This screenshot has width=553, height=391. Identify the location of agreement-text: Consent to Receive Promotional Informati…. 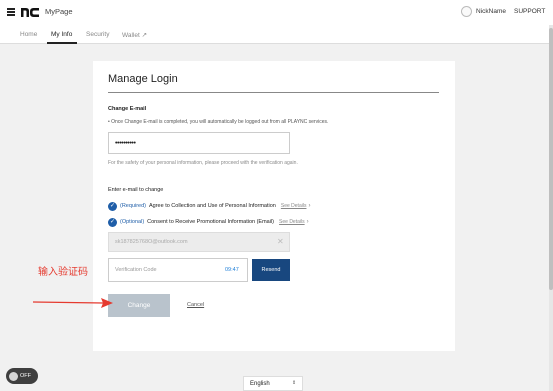
(211, 222).